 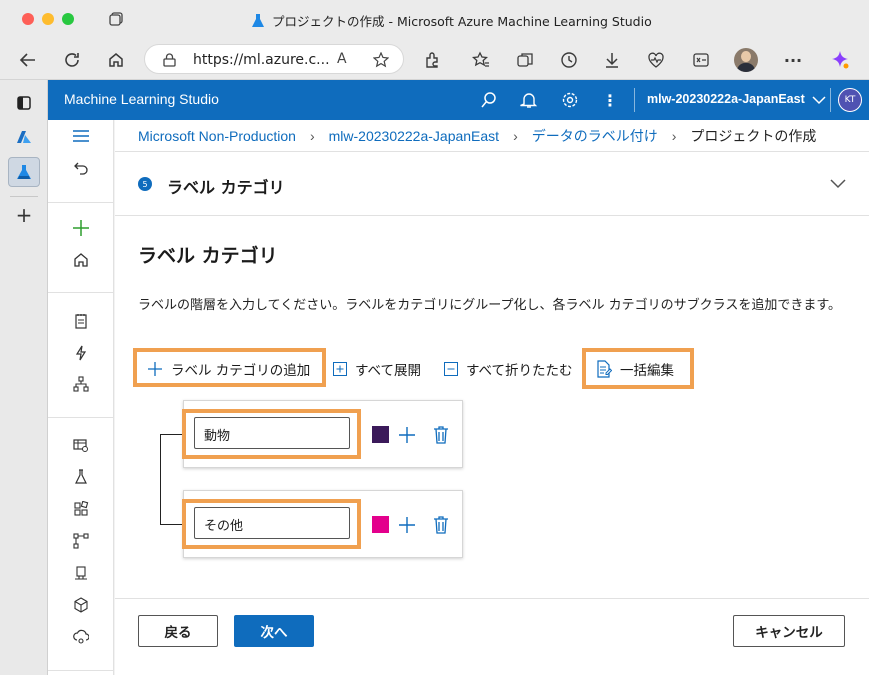 I want to click on plus-icon, so click(x=155, y=369).